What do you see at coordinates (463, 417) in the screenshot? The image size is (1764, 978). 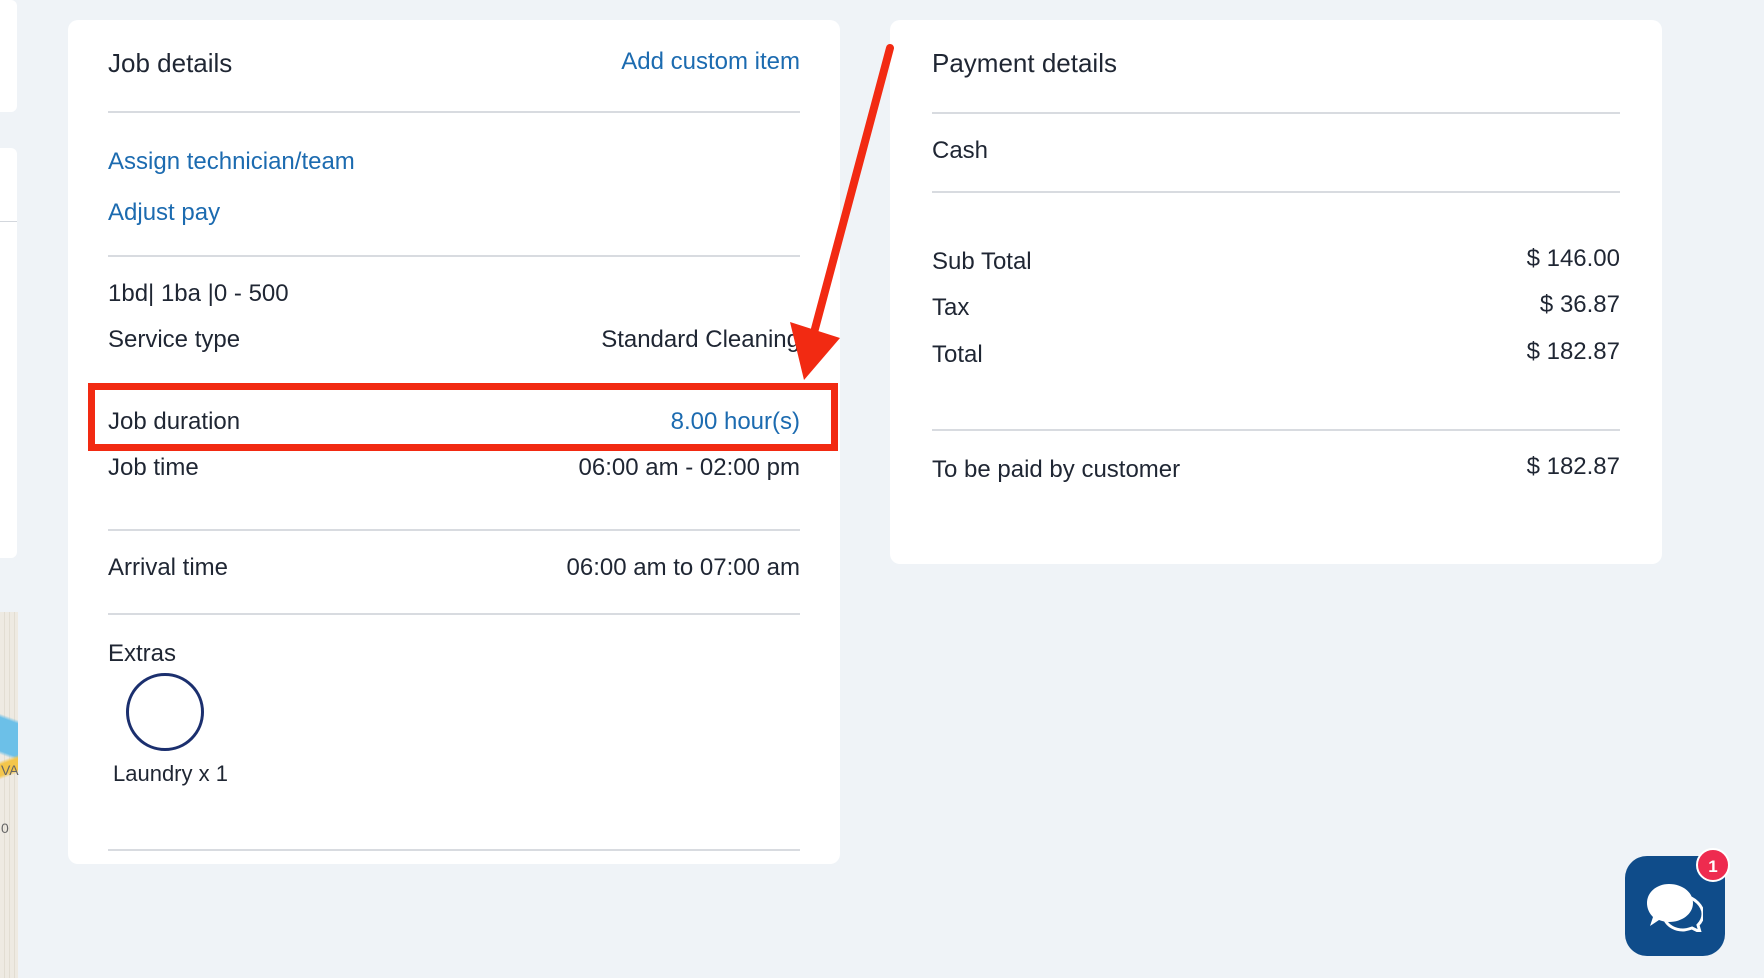 I see `highlight-box` at bounding box center [463, 417].